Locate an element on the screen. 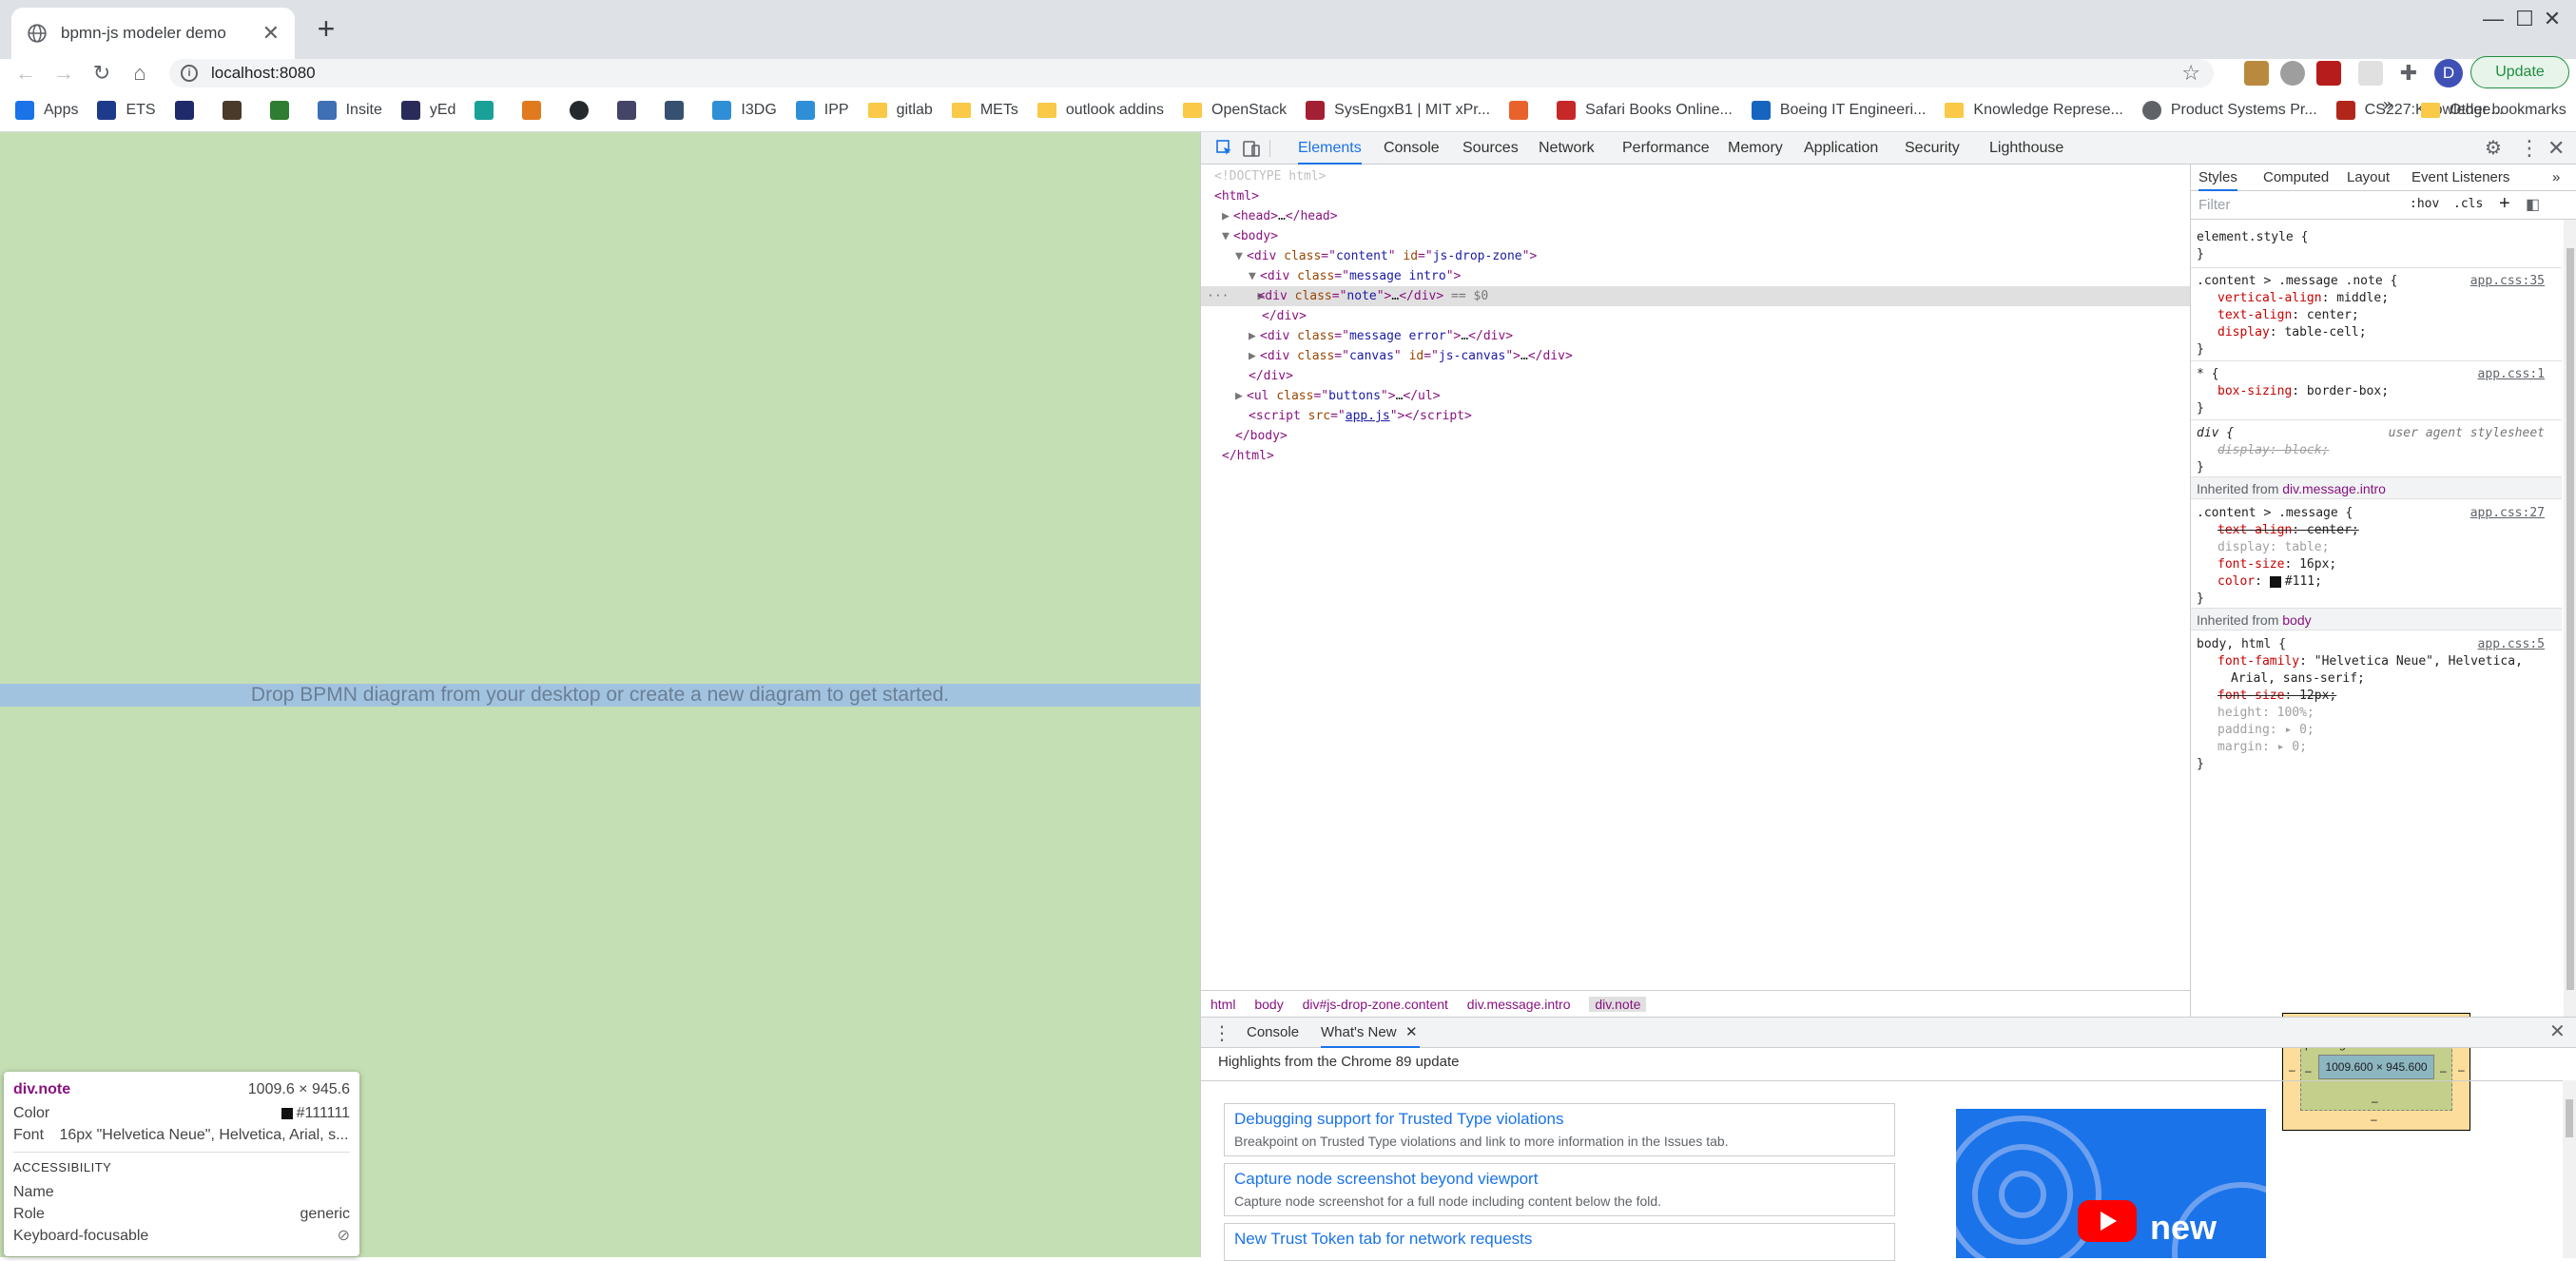 This screenshot has width=2576, height=1261. more-options-icon: ⋮ is located at coordinates (2529, 148).